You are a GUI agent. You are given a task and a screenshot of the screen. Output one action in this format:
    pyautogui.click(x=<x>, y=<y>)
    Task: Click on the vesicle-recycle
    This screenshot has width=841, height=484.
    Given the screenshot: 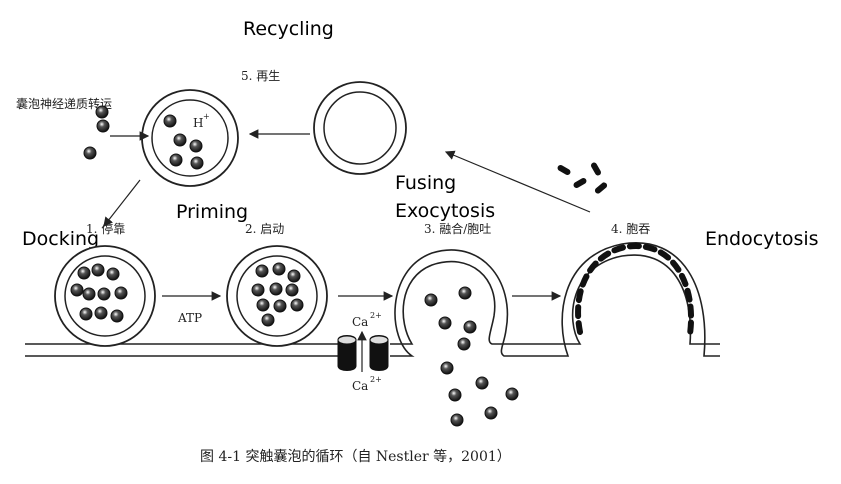 What is the action you would take?
    pyautogui.click(x=190, y=138)
    